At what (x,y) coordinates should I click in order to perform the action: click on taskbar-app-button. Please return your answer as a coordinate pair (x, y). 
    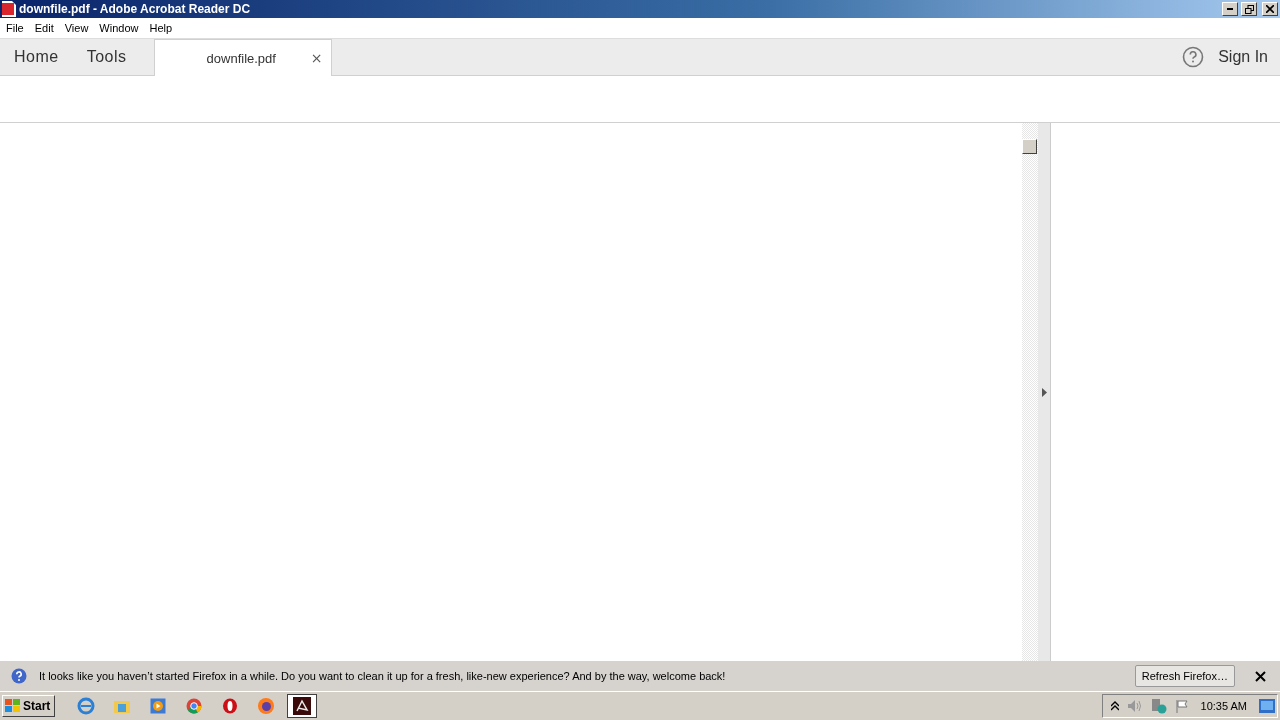
    Looking at the image, I should click on (302, 706).